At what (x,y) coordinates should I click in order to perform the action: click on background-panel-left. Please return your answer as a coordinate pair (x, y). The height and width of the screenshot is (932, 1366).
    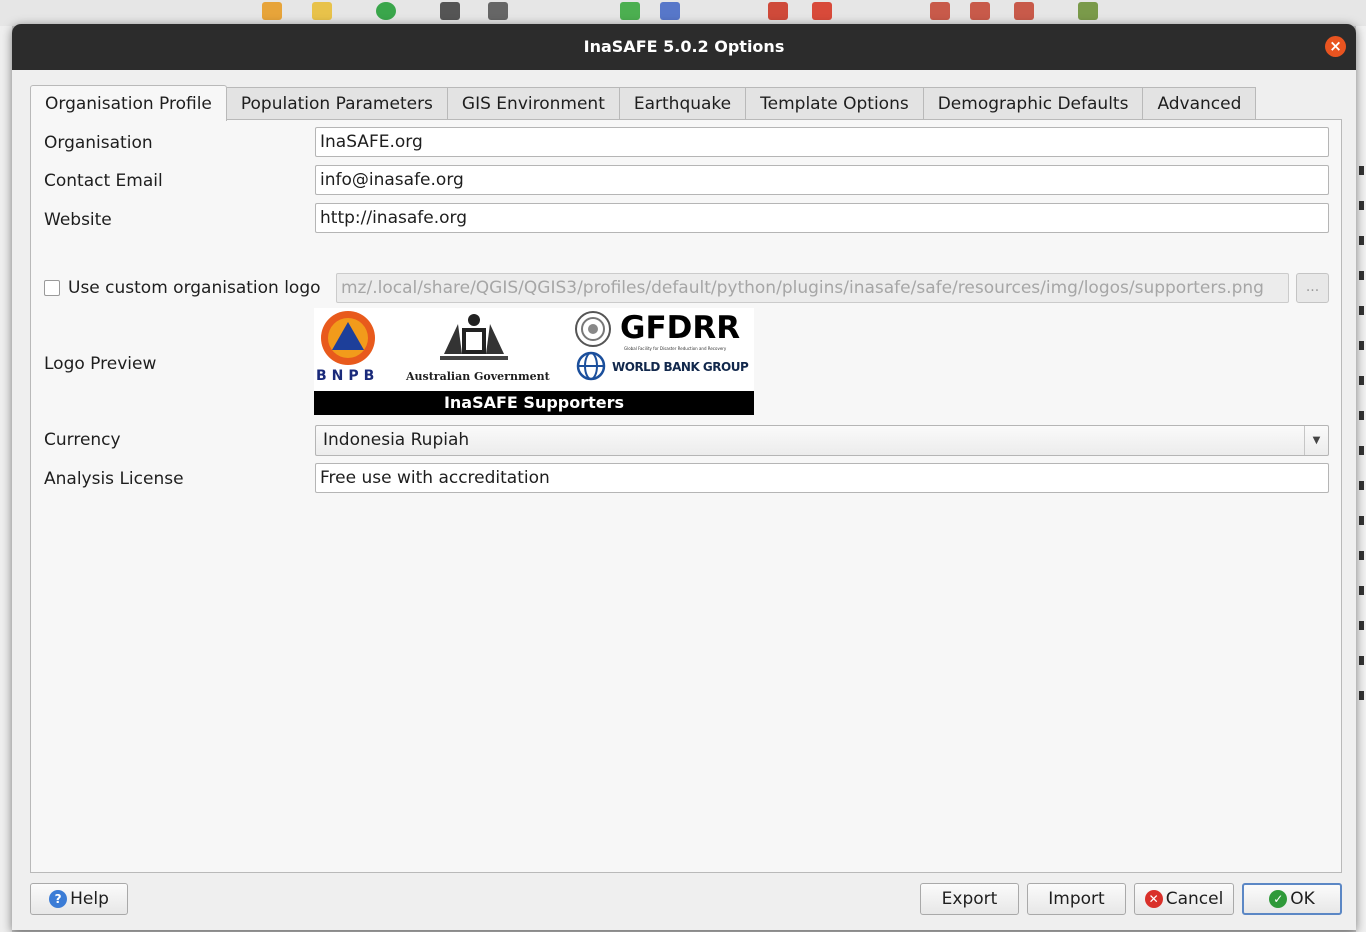
    Looking at the image, I should click on (6, 479).